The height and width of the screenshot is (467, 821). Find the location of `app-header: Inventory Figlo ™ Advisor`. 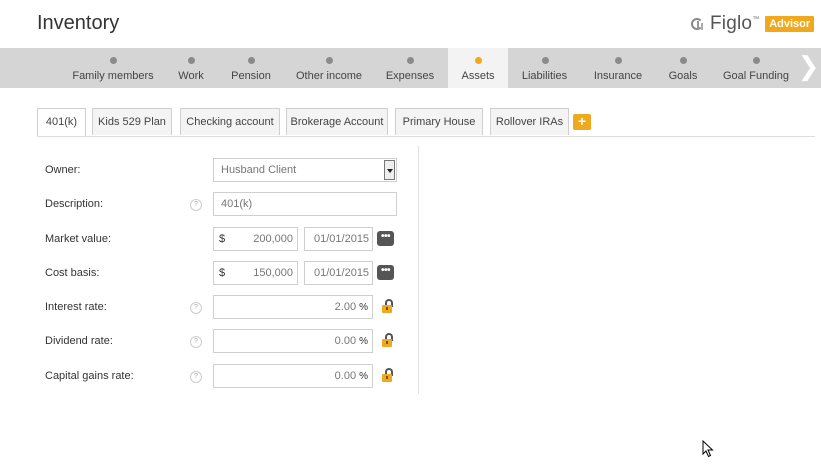

app-header: Inventory Figlo ™ Advisor is located at coordinates (410, 24).